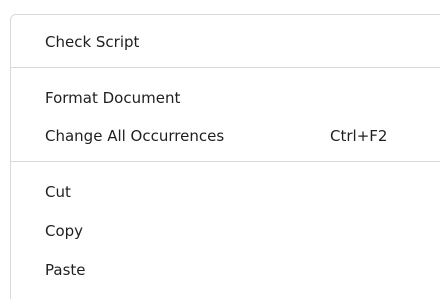  I want to click on menu-item-cut: Cut, so click(58, 192).